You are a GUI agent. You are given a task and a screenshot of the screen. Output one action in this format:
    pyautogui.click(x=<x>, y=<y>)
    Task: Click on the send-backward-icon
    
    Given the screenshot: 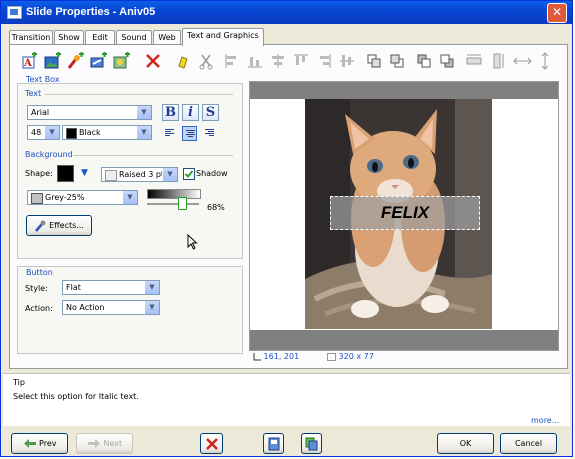 What is the action you would take?
    pyautogui.click(x=397, y=61)
    